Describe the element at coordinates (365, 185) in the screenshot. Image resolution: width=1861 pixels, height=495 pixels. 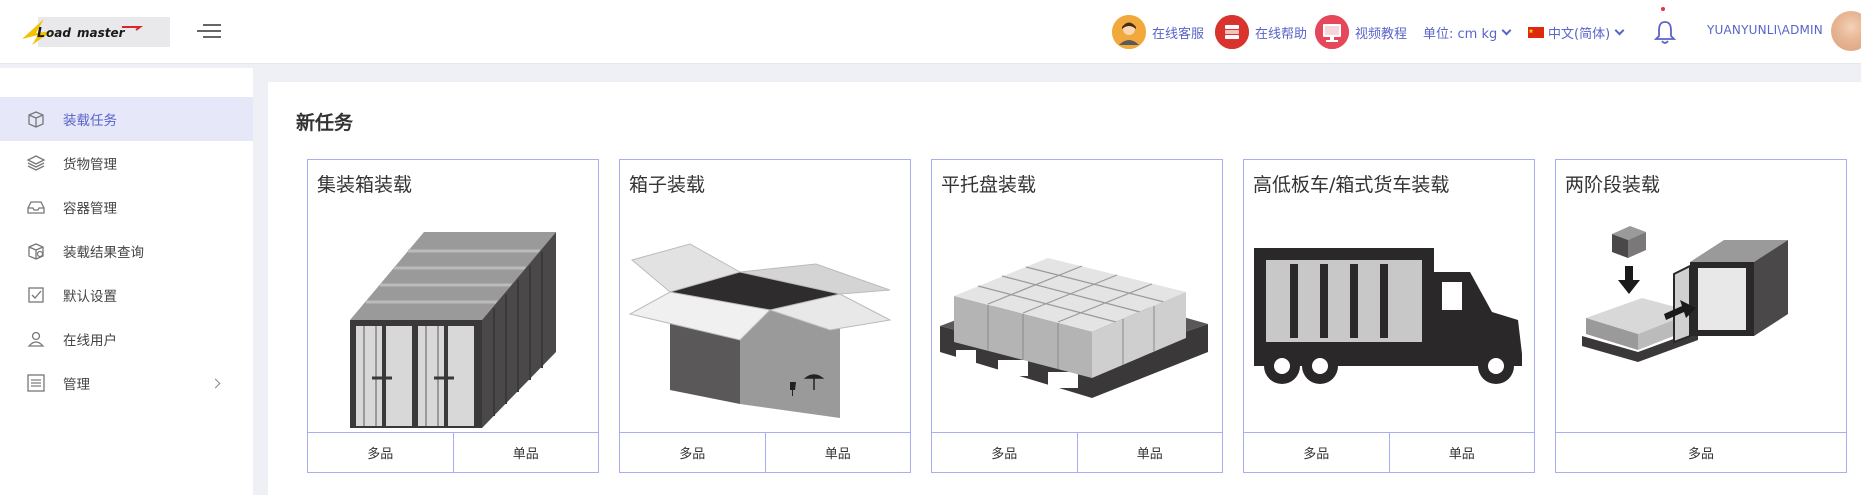
I see `card-title: 集装箱装载` at that location.